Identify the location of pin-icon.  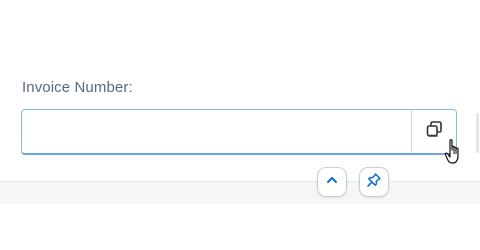
(374, 182).